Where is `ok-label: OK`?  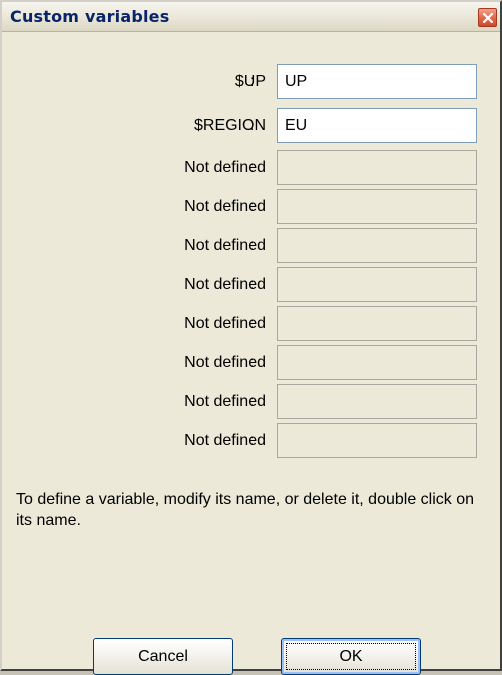
ok-label: OK is located at coordinates (351, 656).